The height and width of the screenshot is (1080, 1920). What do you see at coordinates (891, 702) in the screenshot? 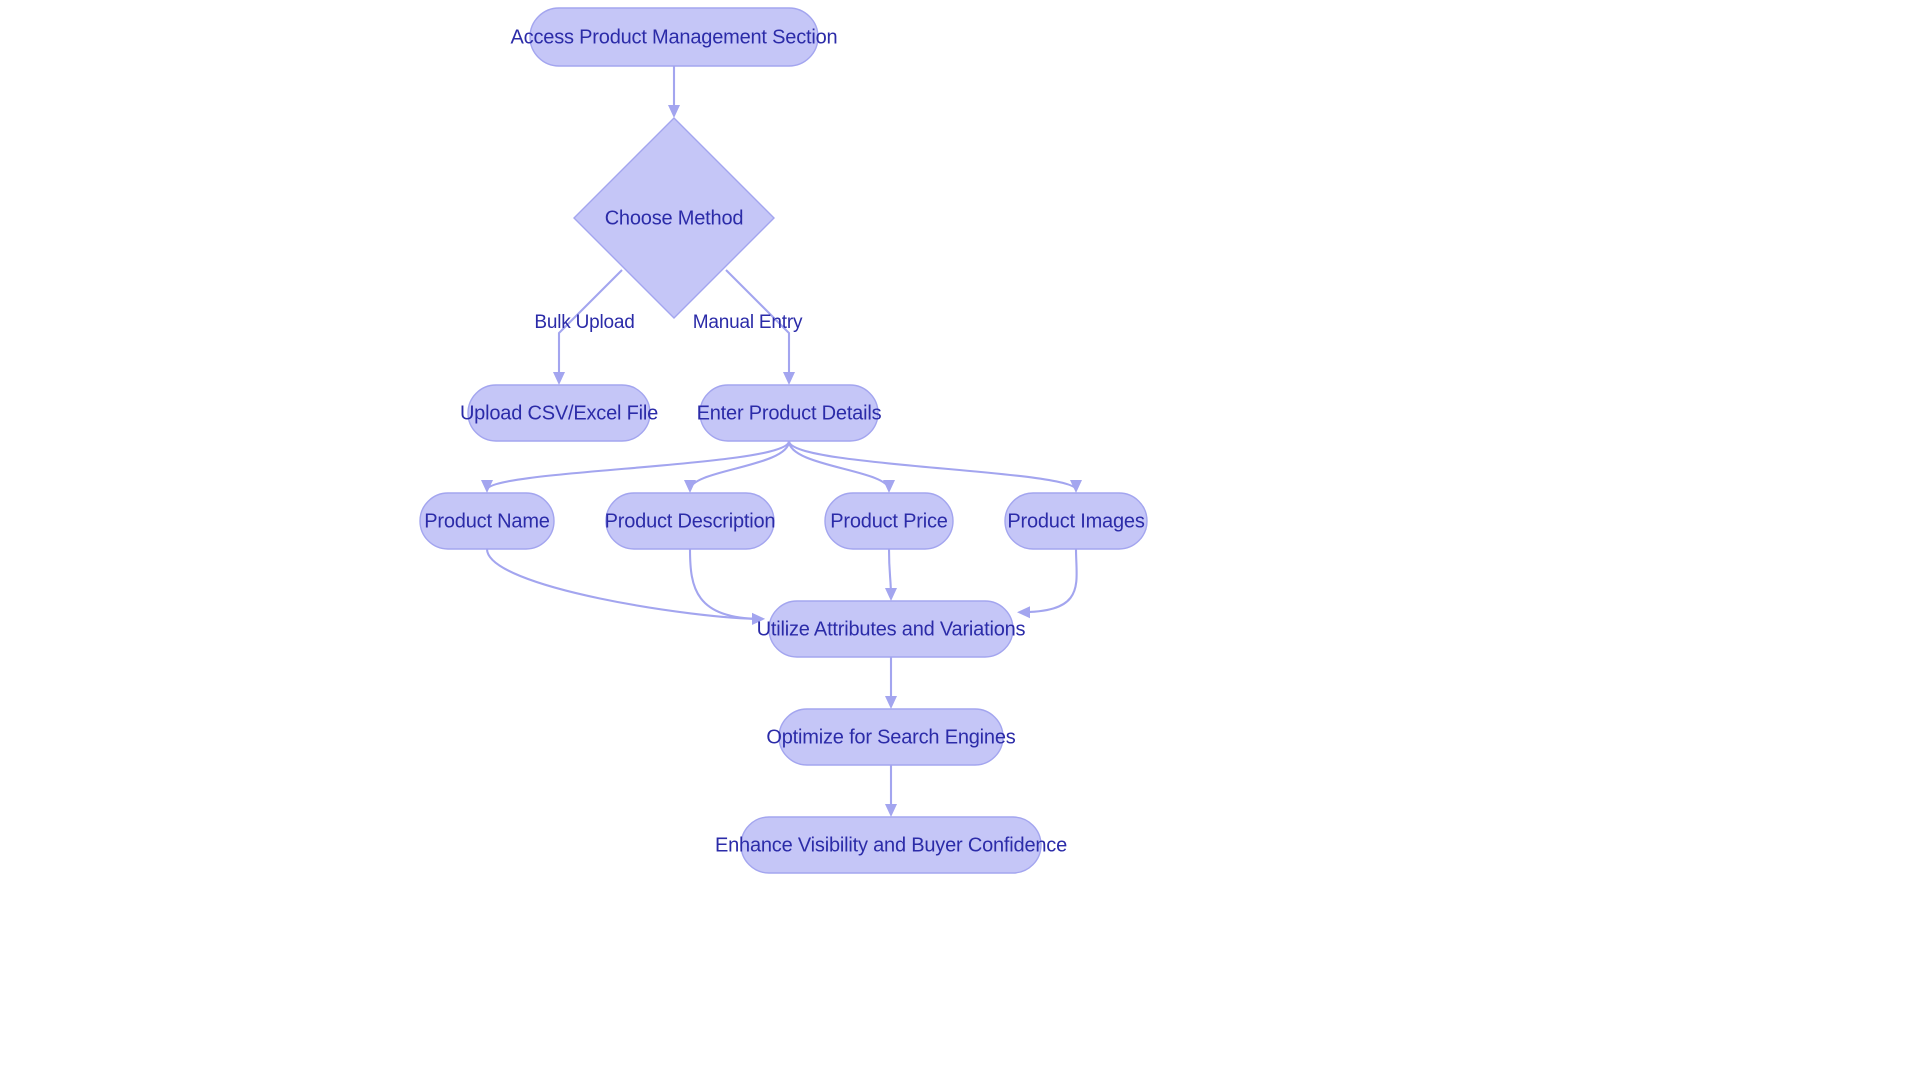
I see `arrowhead-attributes-to-seo` at bounding box center [891, 702].